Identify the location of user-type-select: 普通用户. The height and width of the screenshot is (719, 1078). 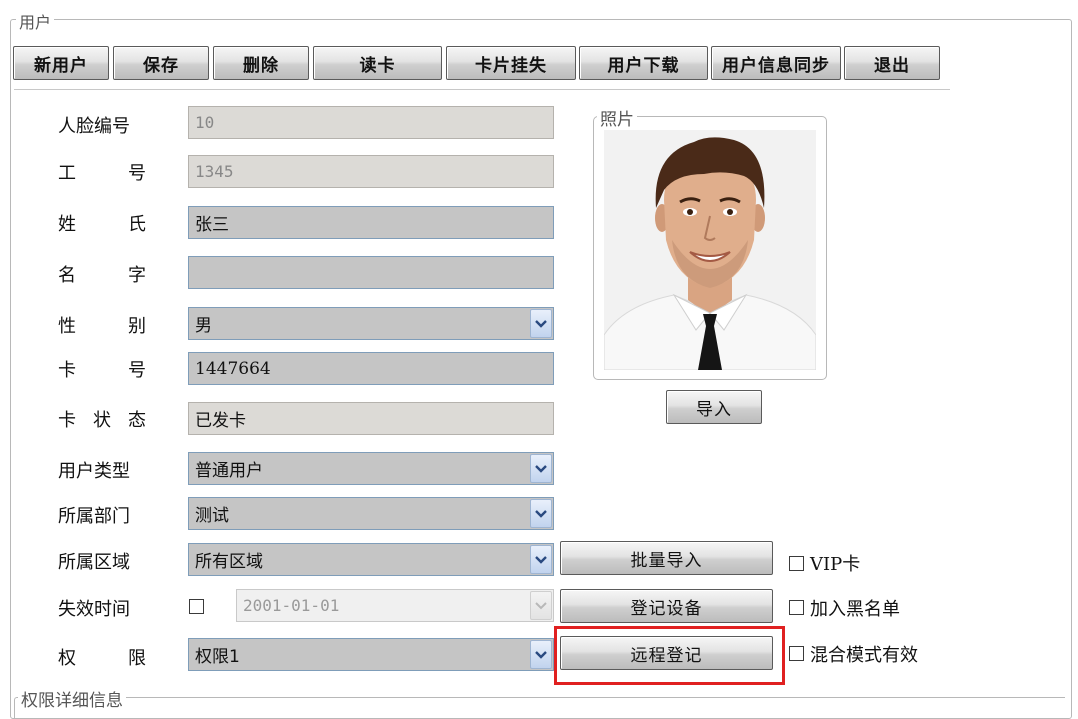
(371, 468).